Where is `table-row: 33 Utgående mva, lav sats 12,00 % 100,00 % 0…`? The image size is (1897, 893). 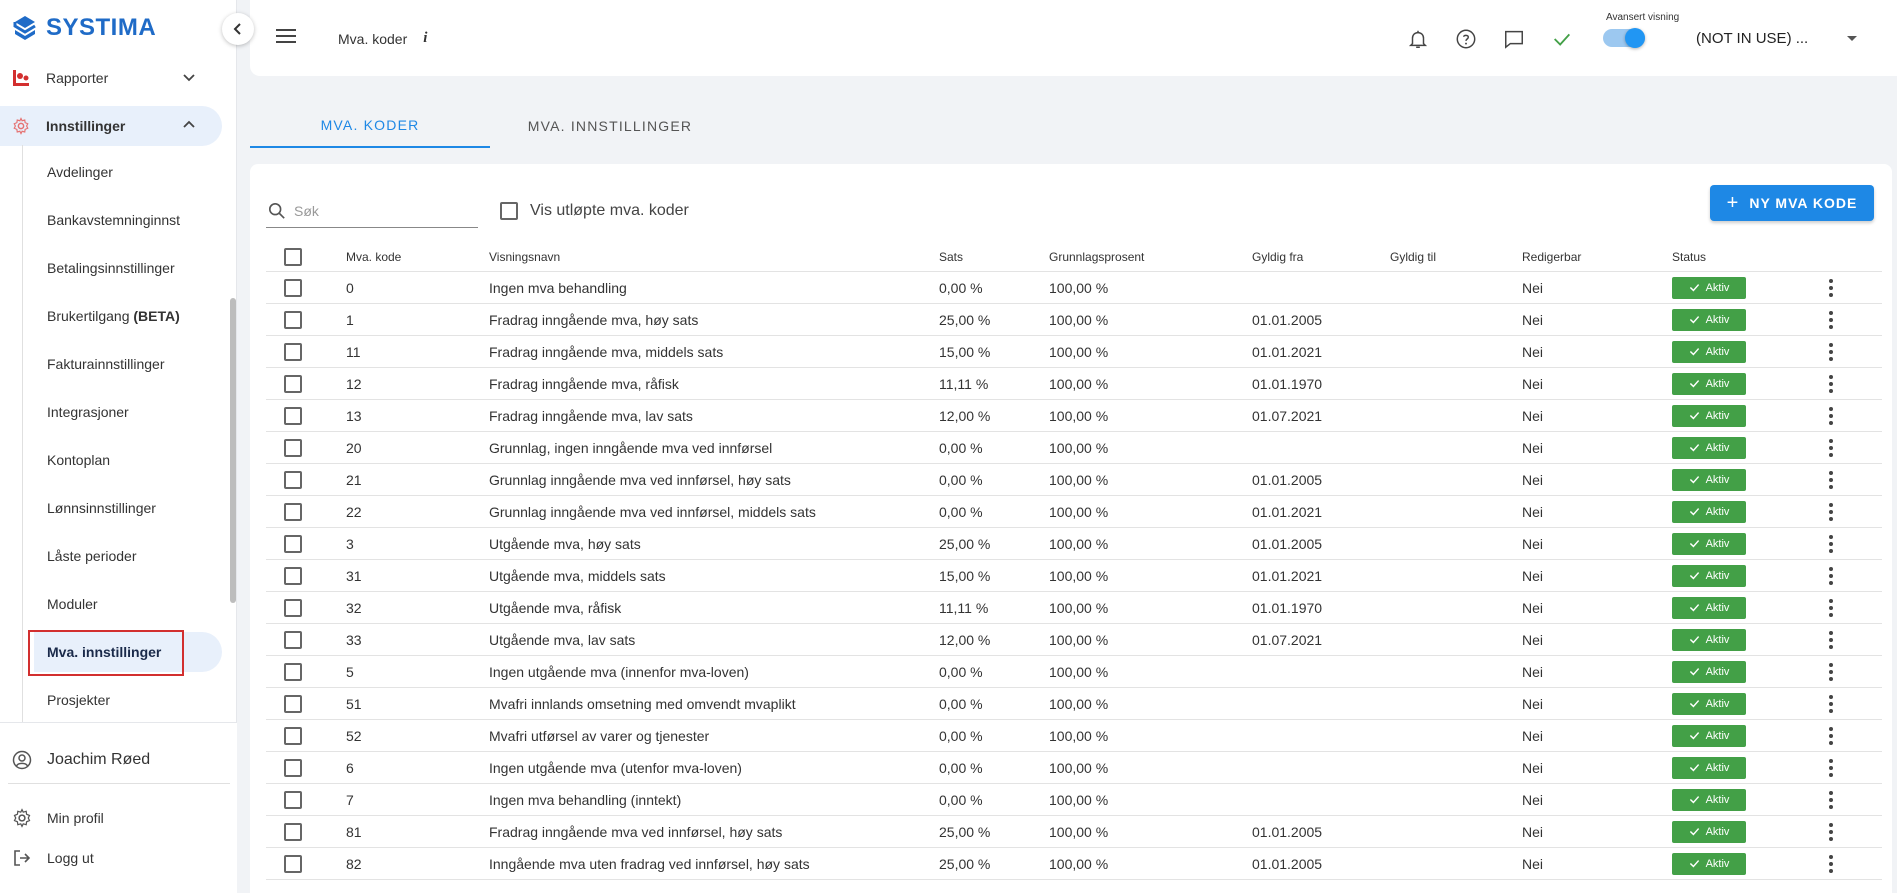 table-row: 33 Utgående mva, lav sats 12,00 % 100,00 % 0… is located at coordinates (1074, 640).